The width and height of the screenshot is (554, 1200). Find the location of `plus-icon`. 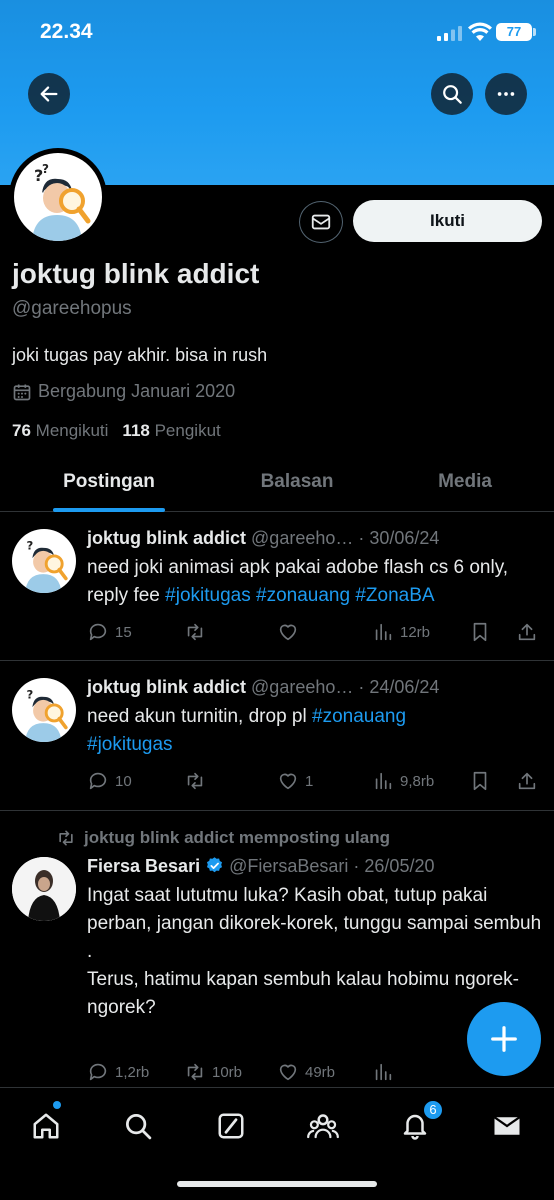

plus-icon is located at coordinates (504, 1039).